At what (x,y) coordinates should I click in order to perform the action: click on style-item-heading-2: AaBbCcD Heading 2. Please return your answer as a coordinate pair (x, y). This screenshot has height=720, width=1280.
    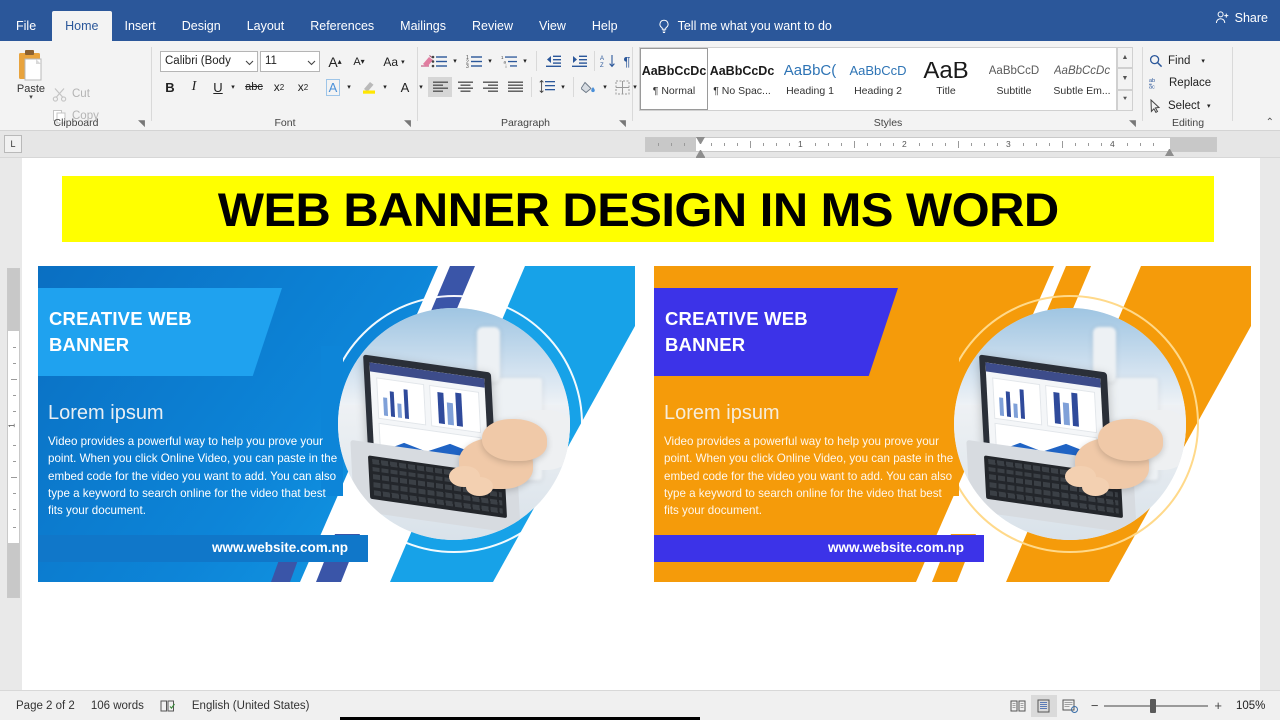
    Looking at the image, I should click on (878, 79).